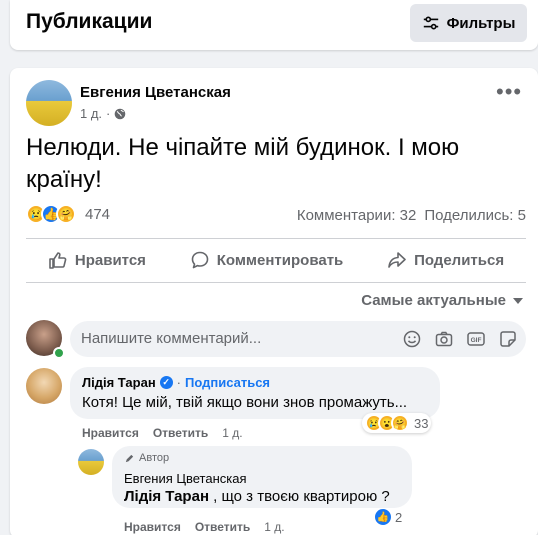 This screenshot has height=535, width=538. Describe the element at coordinates (475, 215) in the screenshot. I see `shares-count: Поделились: 5` at that location.